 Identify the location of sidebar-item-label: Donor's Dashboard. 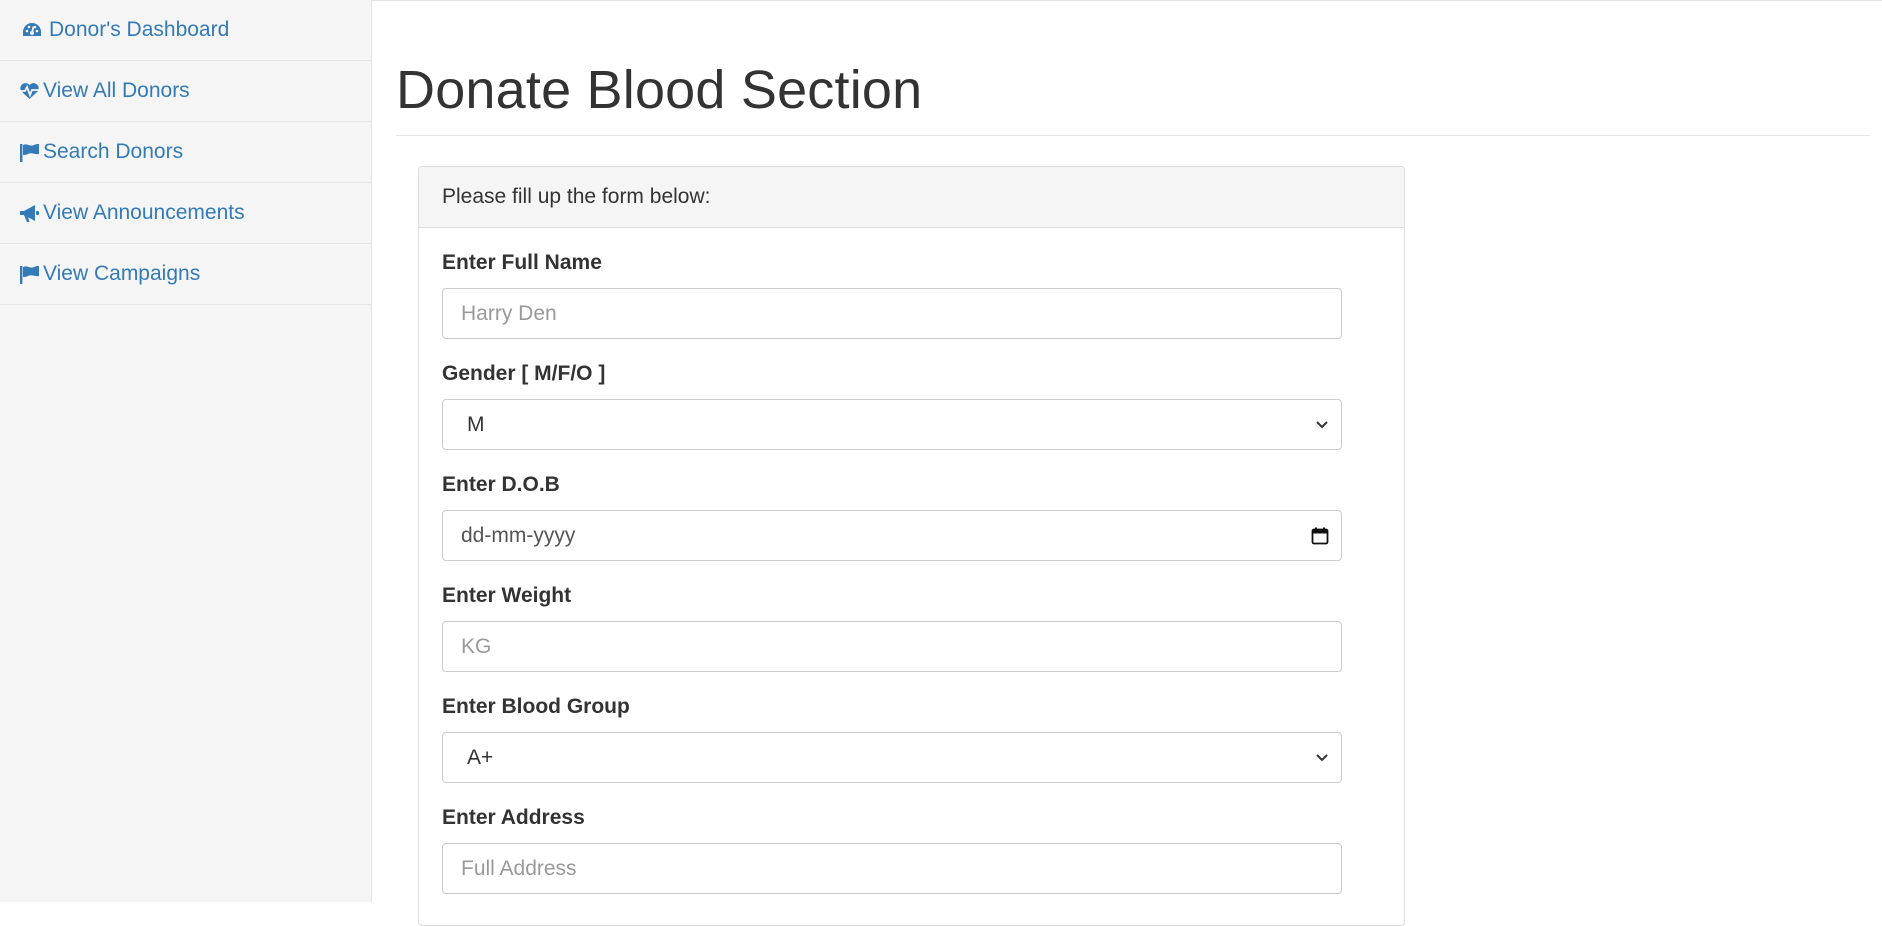
(139, 29).